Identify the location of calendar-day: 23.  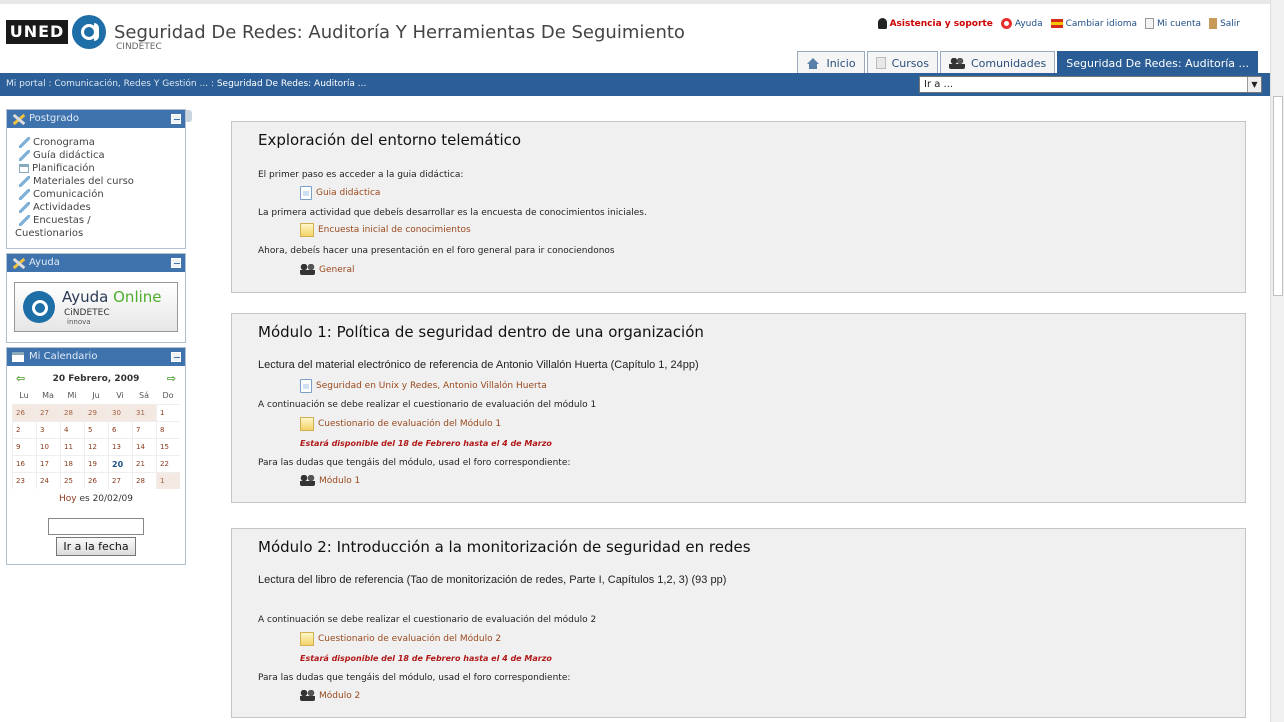
(24, 480).